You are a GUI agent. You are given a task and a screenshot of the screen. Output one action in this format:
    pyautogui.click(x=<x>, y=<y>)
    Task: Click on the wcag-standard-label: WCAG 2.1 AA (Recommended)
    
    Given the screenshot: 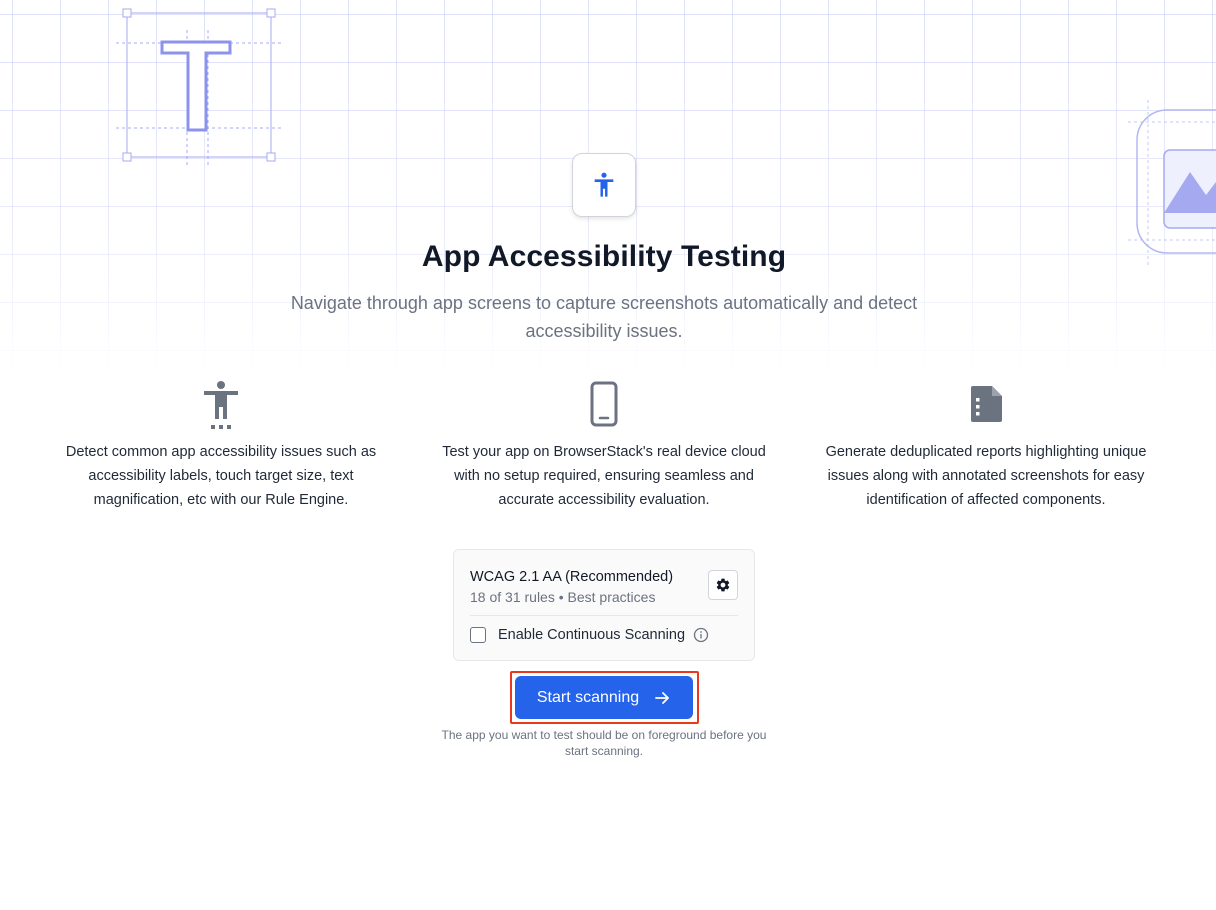 What is the action you would take?
    pyautogui.click(x=572, y=577)
    